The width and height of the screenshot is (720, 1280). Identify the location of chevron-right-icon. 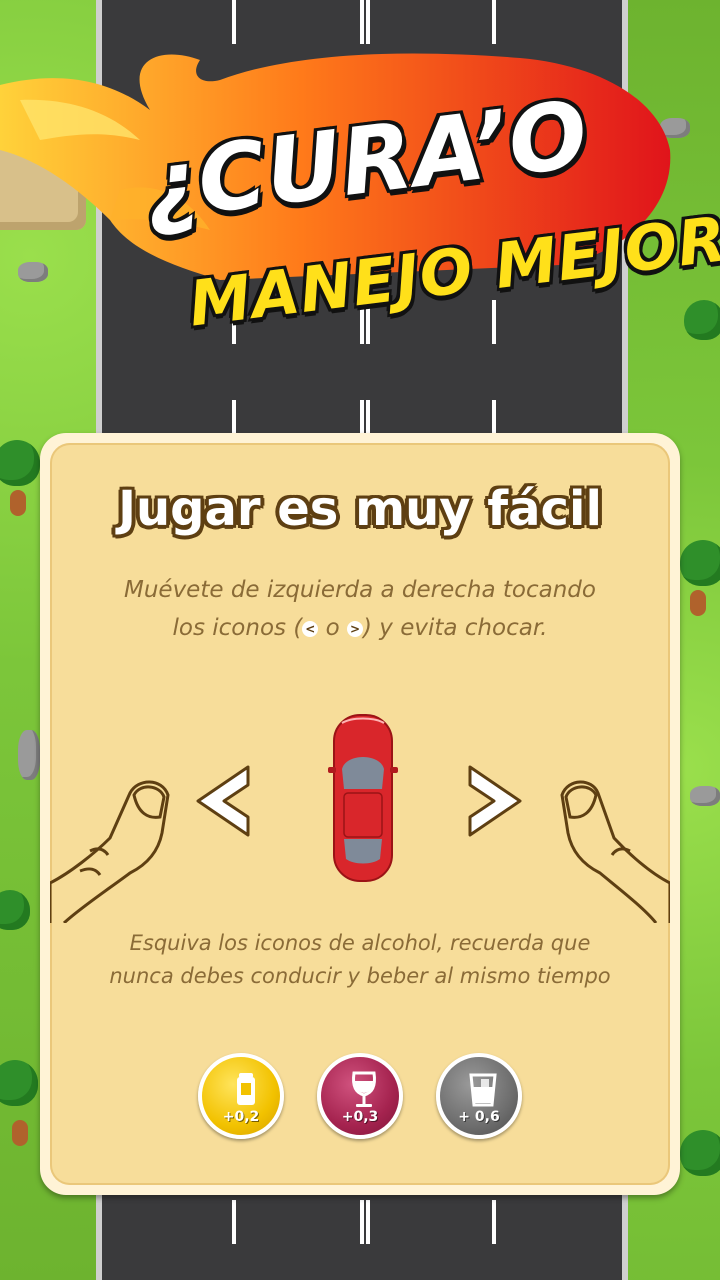
(495, 801).